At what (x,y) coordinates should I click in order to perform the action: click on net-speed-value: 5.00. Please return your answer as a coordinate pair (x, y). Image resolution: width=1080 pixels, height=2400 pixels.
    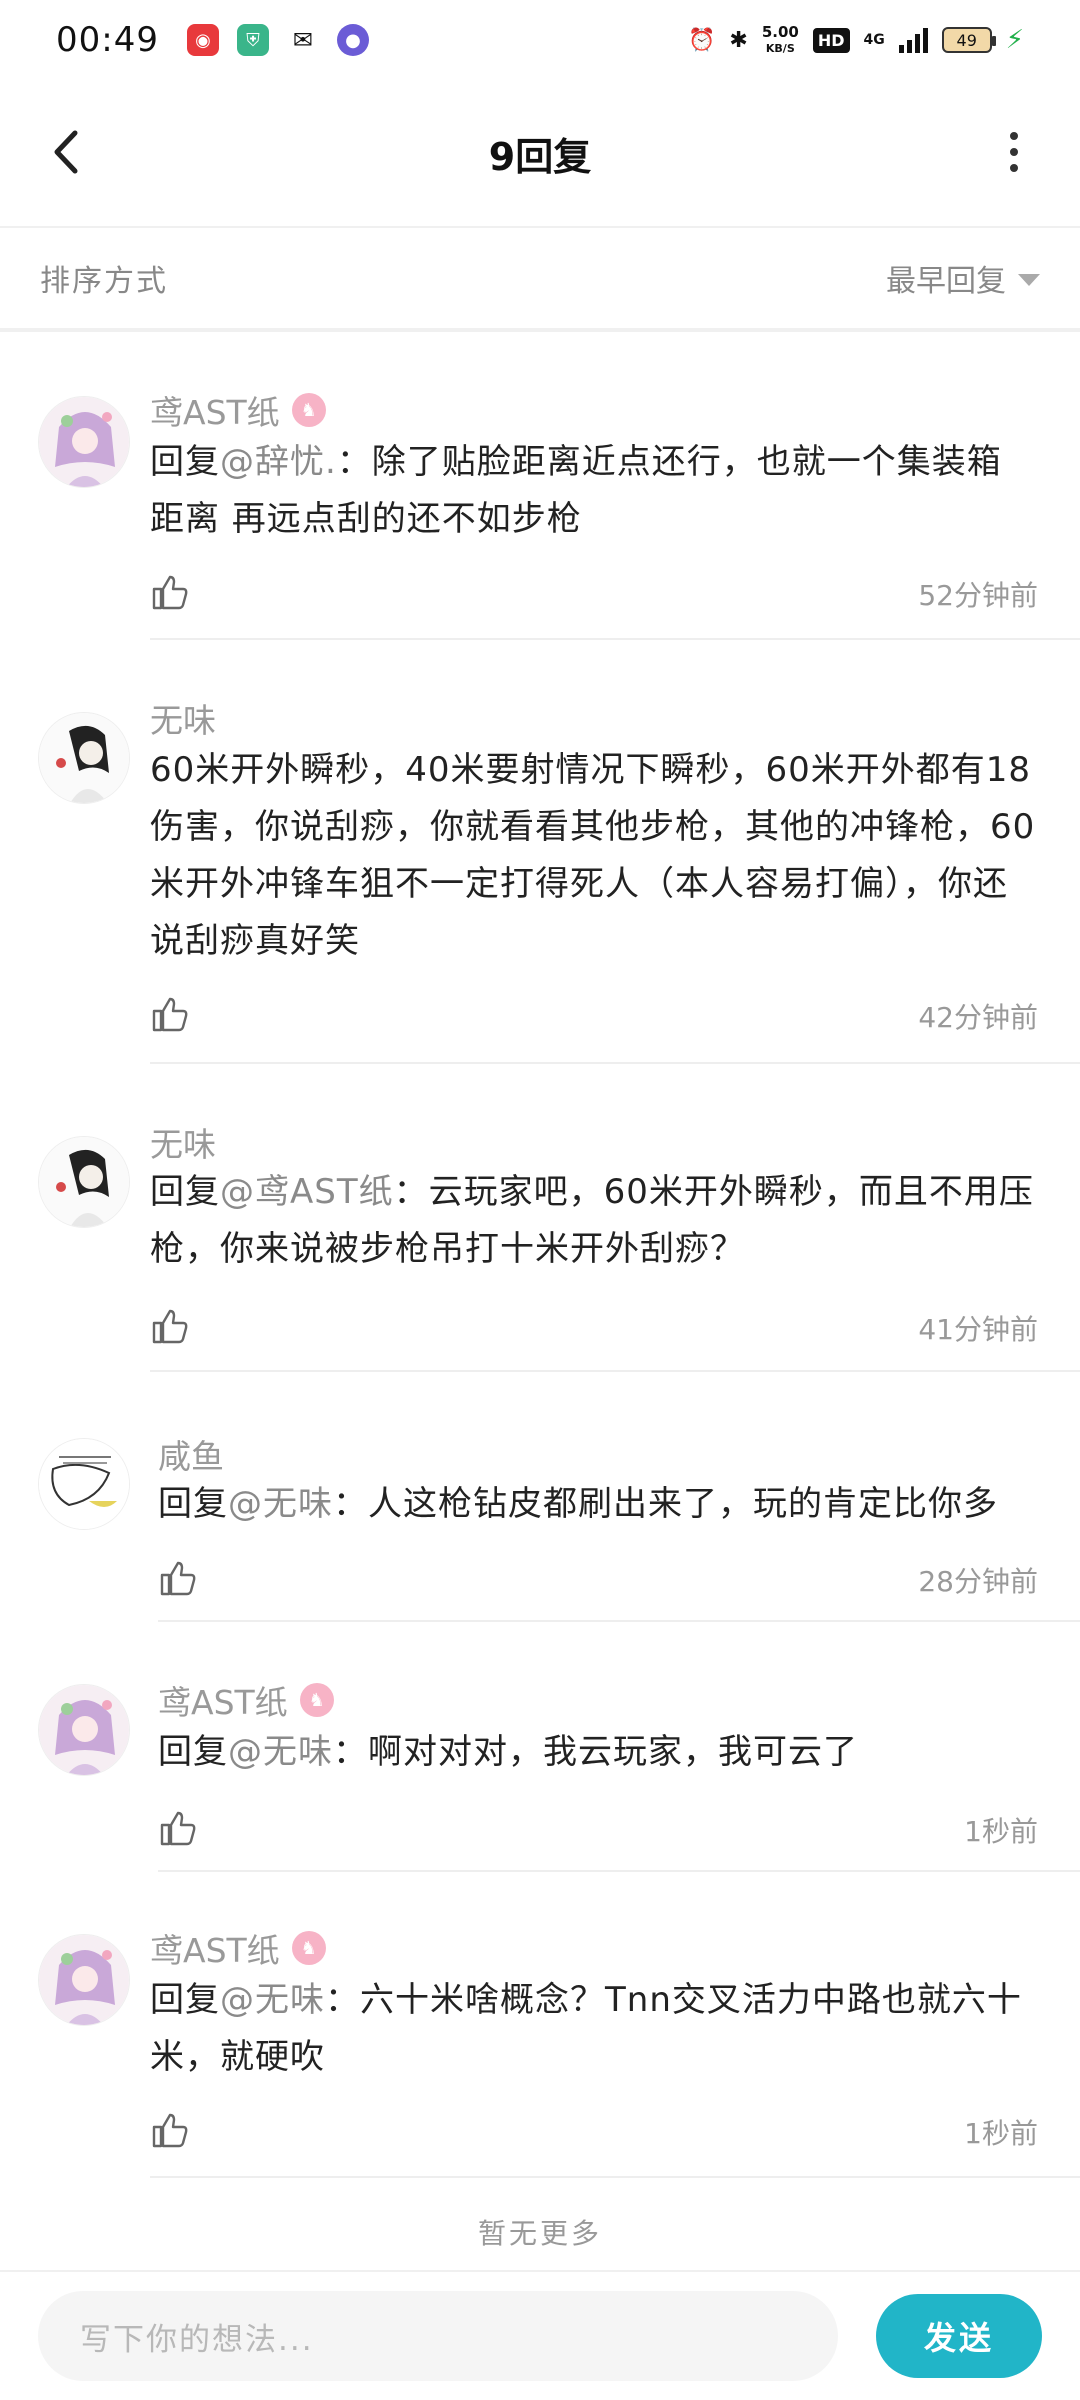
    Looking at the image, I should click on (780, 31).